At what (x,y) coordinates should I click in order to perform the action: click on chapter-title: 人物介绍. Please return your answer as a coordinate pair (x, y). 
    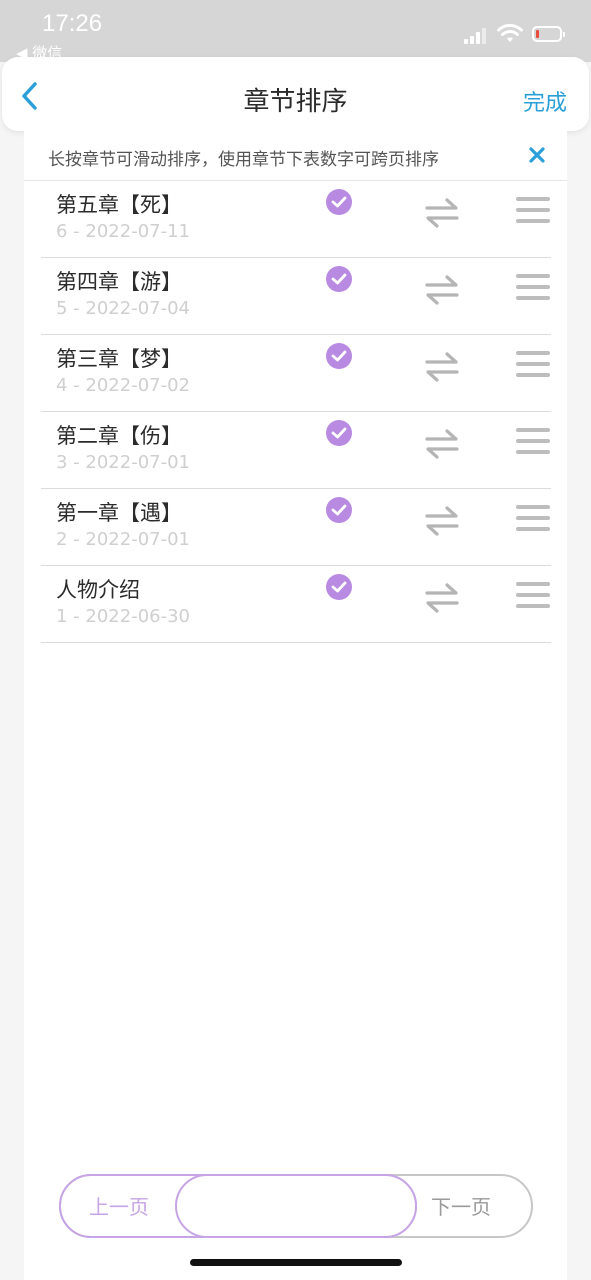
    Looking at the image, I should click on (98, 590).